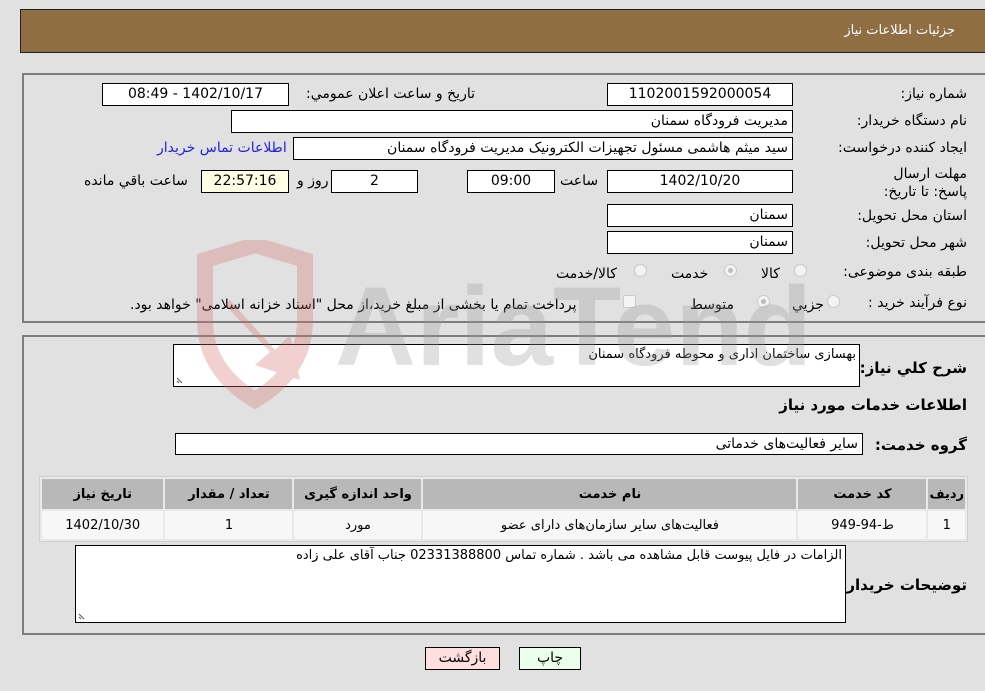 The image size is (985, 691). I want to click on general-desc-label: شرح کلي نیاز:, so click(913, 368).